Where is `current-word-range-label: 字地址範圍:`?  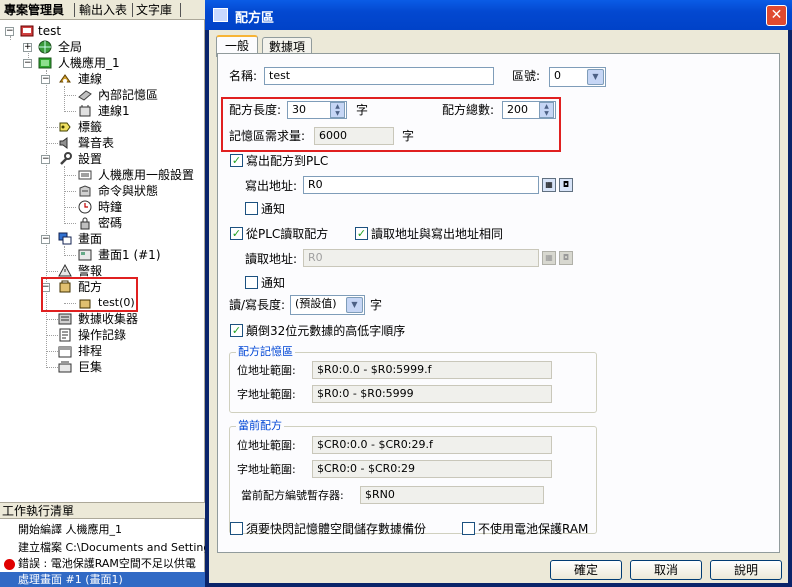 current-word-range-label: 字地址範圍: is located at coordinates (266, 469).